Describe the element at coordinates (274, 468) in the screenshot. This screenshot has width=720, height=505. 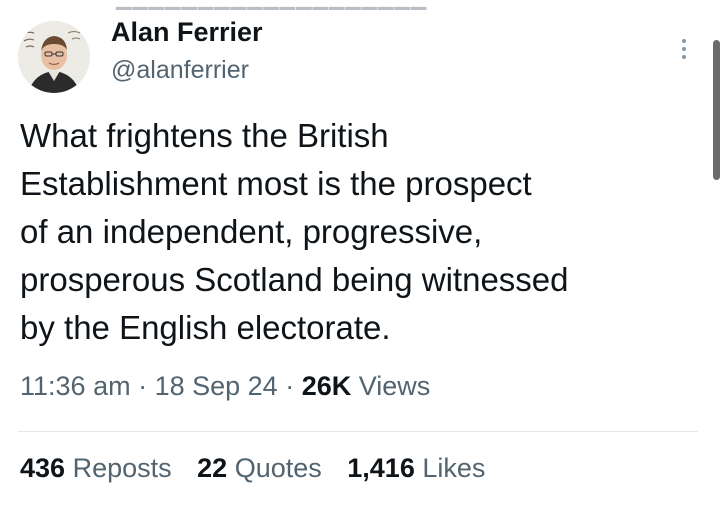
I see `quotes-label: Quotes` at that location.